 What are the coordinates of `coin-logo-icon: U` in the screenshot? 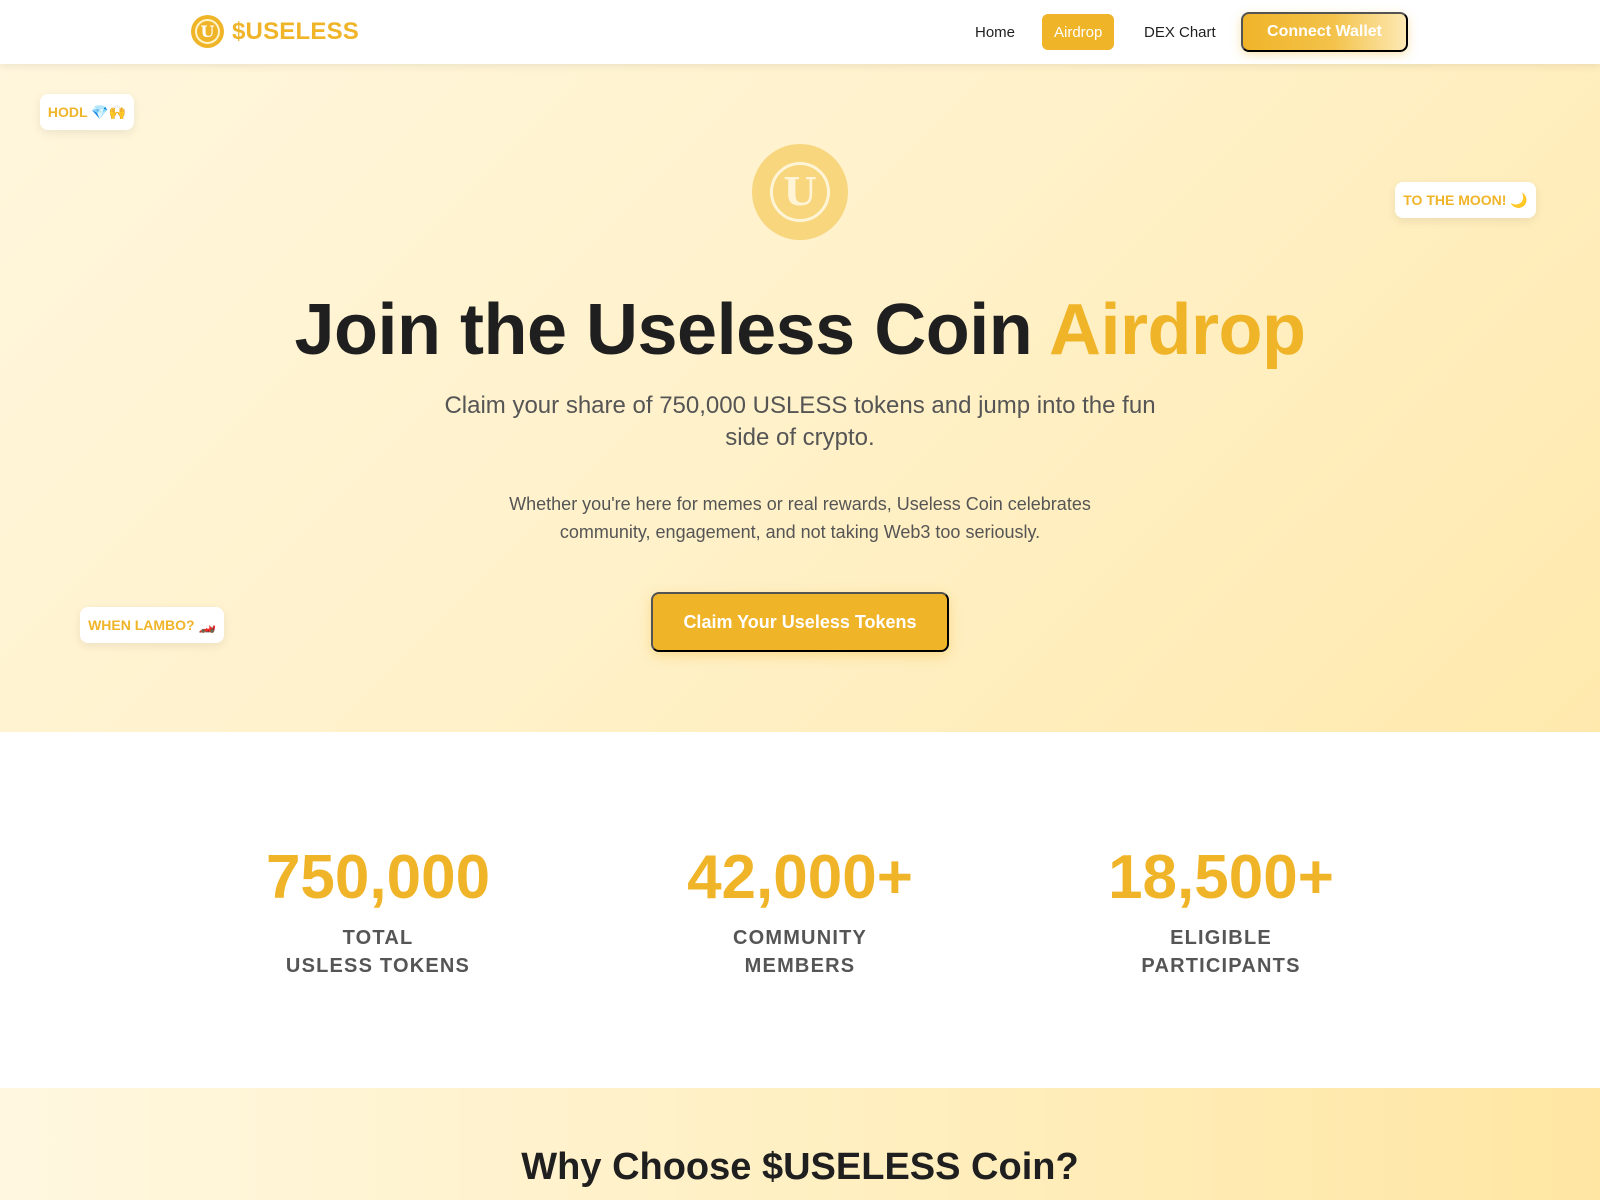 It's located at (207, 31).